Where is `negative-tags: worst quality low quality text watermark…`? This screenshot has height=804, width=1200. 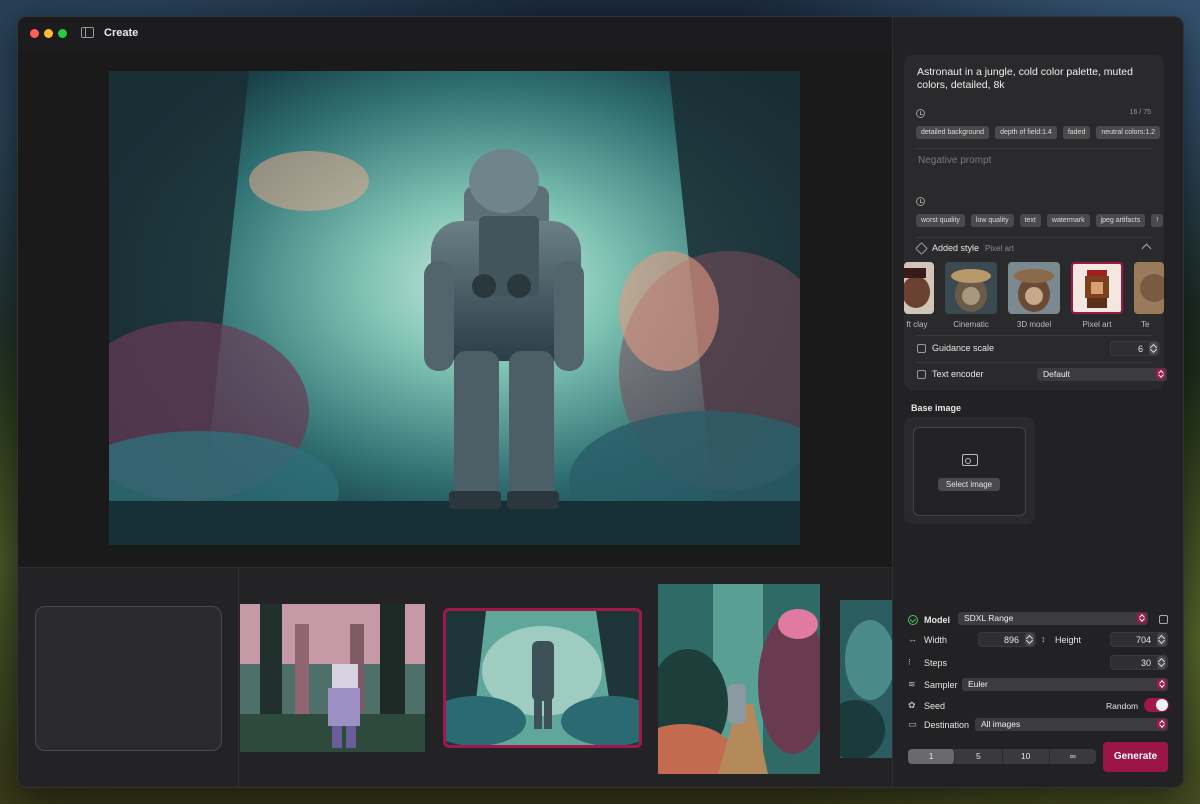
negative-tags: worst quality low quality text watermark… is located at coordinates (1041, 220).